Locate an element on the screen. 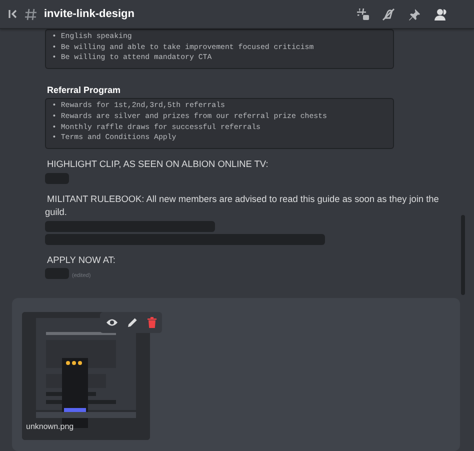 The width and height of the screenshot is (474, 451). message-text: MILITANT RULEBOOK: All new members are advised to read this guide as soon as they join the guild. is located at coordinates (242, 205).